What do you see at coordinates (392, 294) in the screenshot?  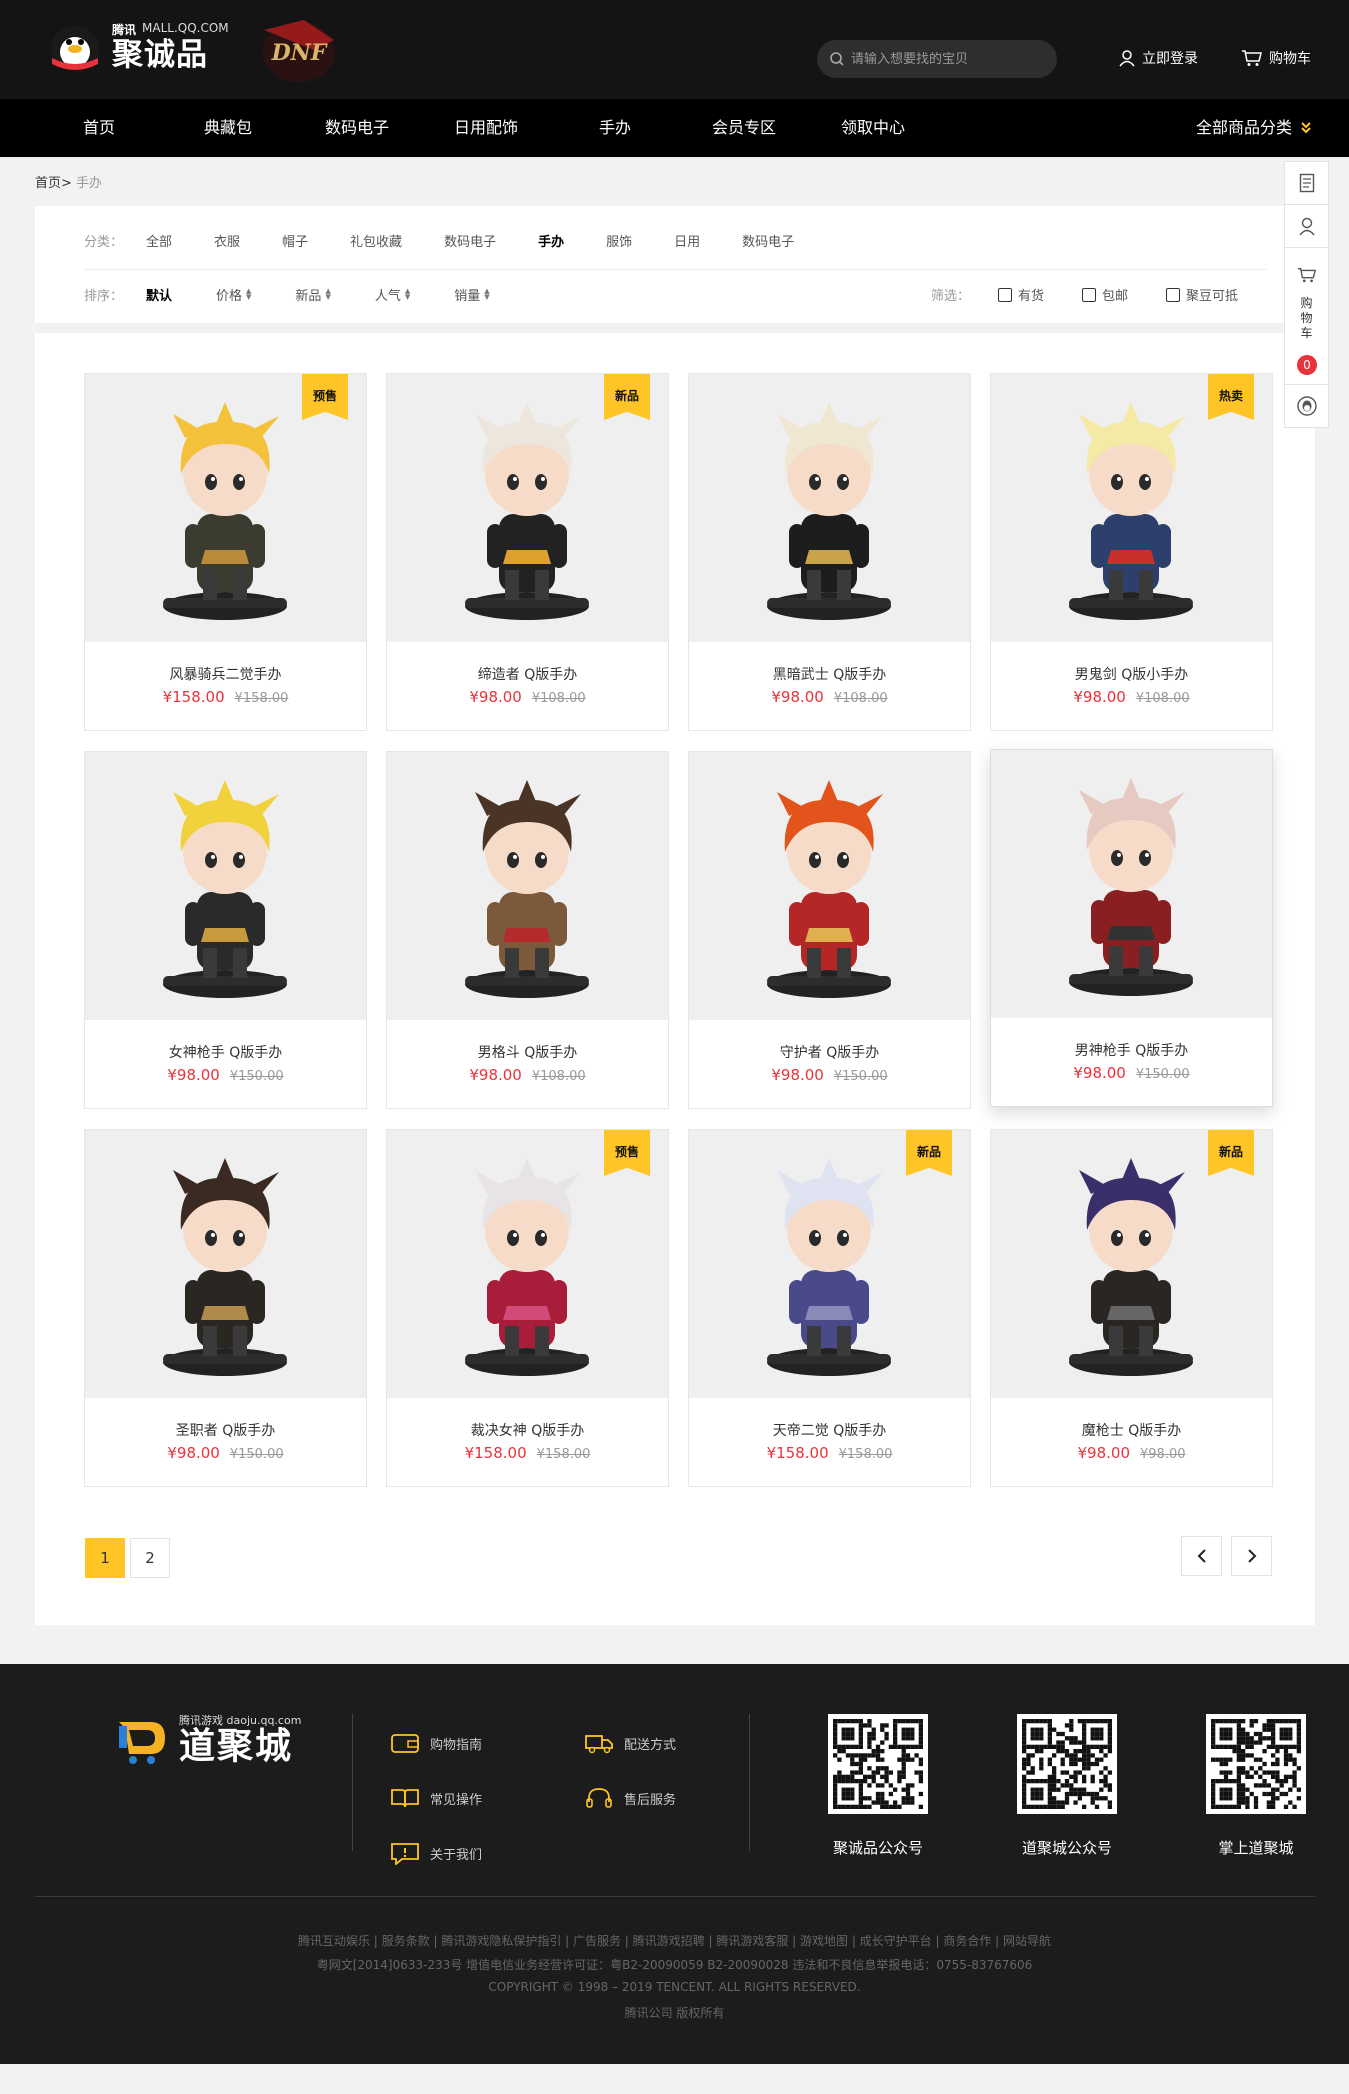 I see `sort-popularity: 人气 ▲ ▼` at bounding box center [392, 294].